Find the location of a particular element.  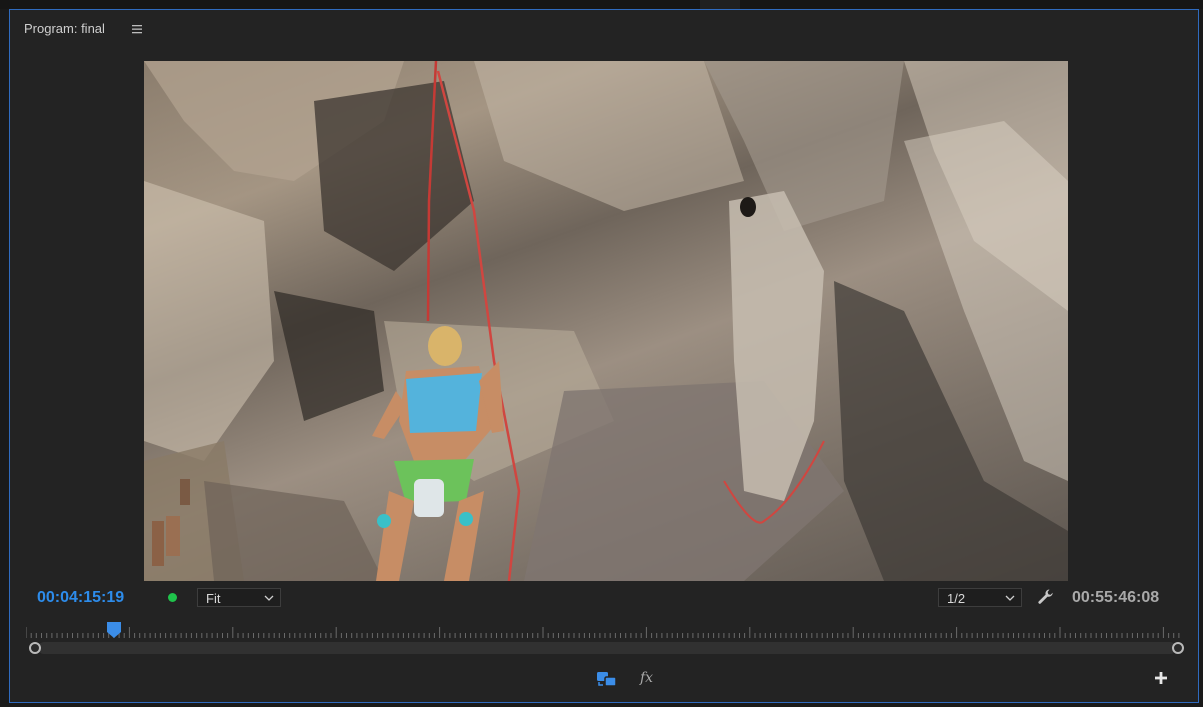

top-strip-segment is located at coordinates (720, 4).